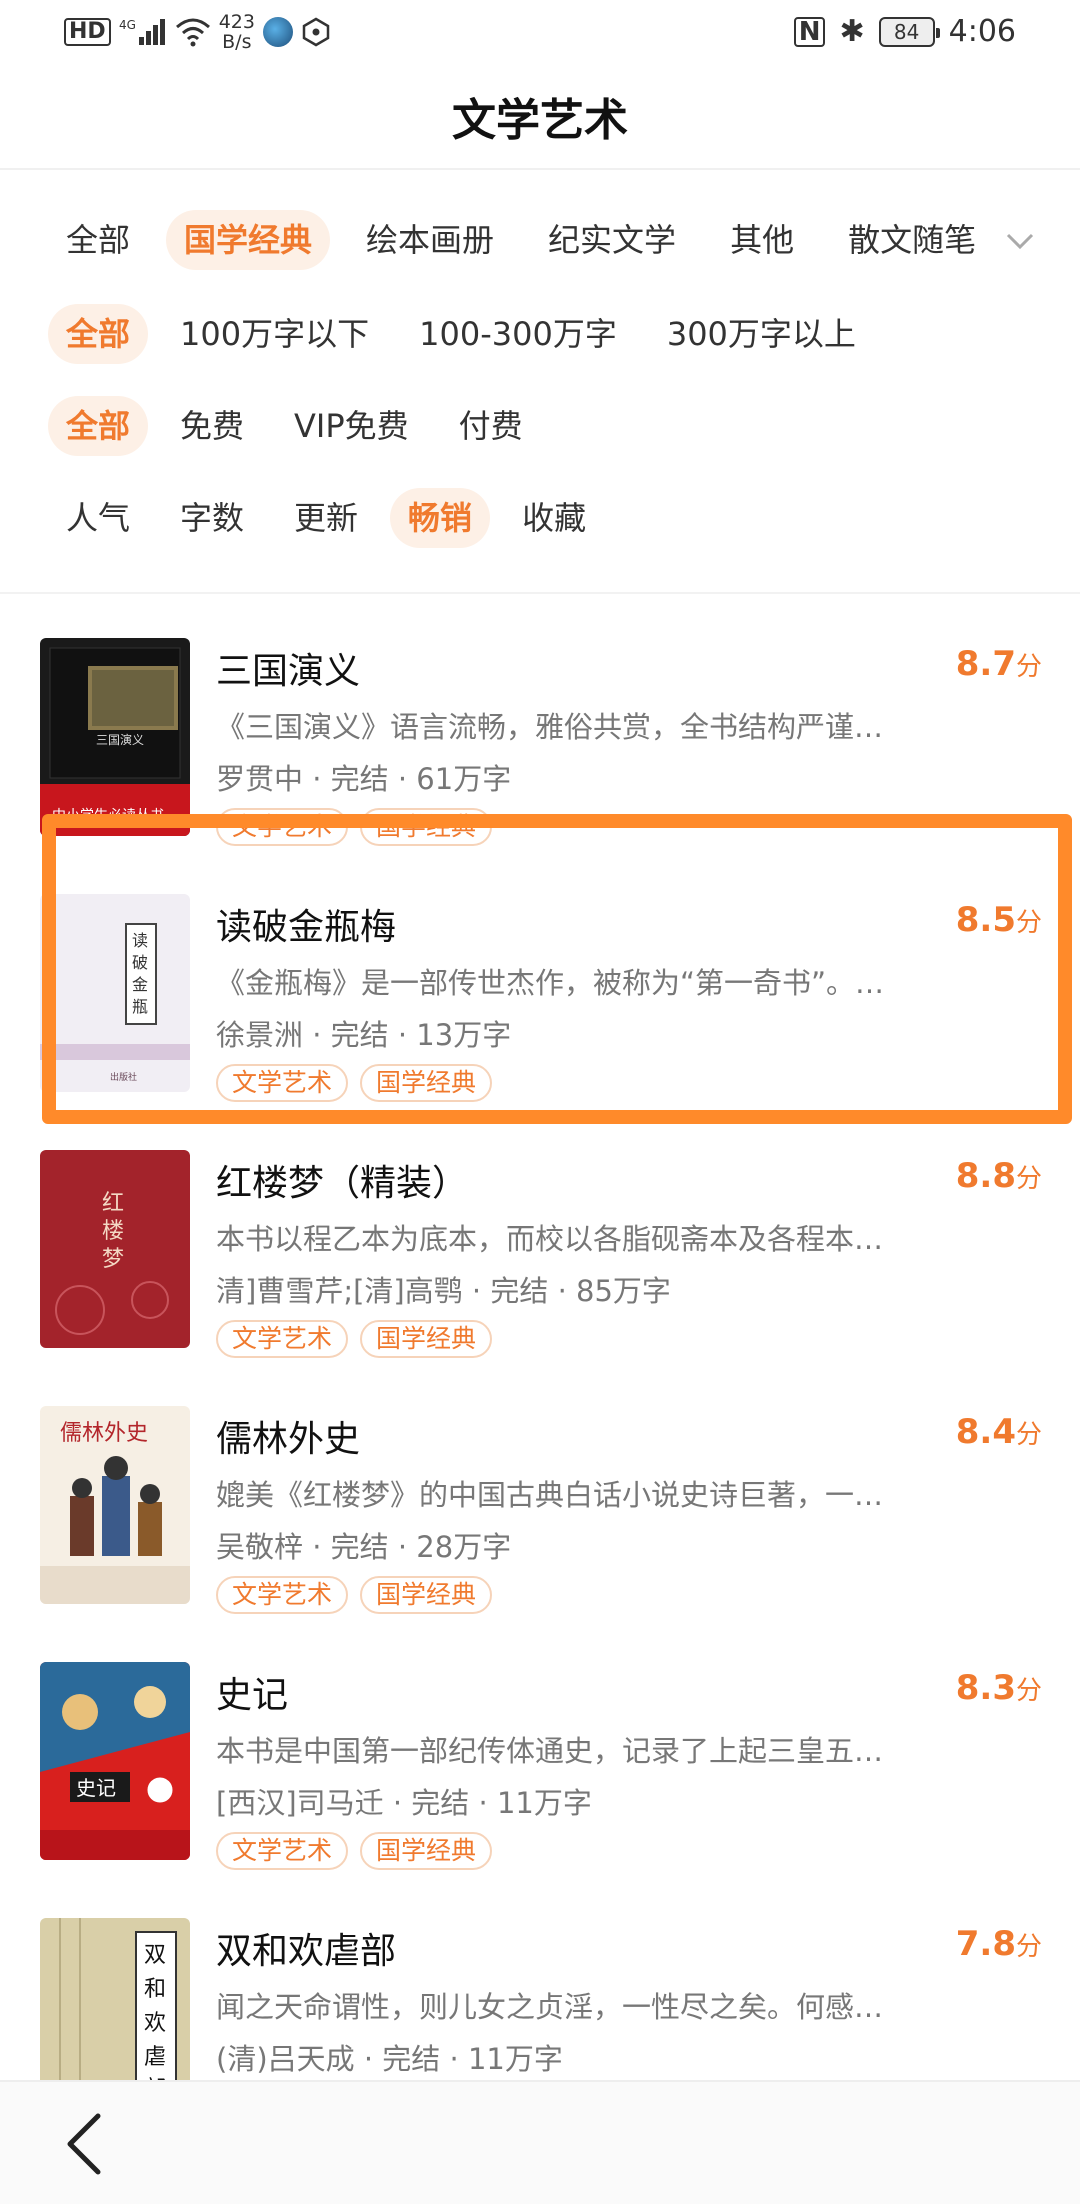  I want to click on book-meta: 清]曹雪芹;[清]高鹗 · 完结 · 85万字, so click(443, 1291).